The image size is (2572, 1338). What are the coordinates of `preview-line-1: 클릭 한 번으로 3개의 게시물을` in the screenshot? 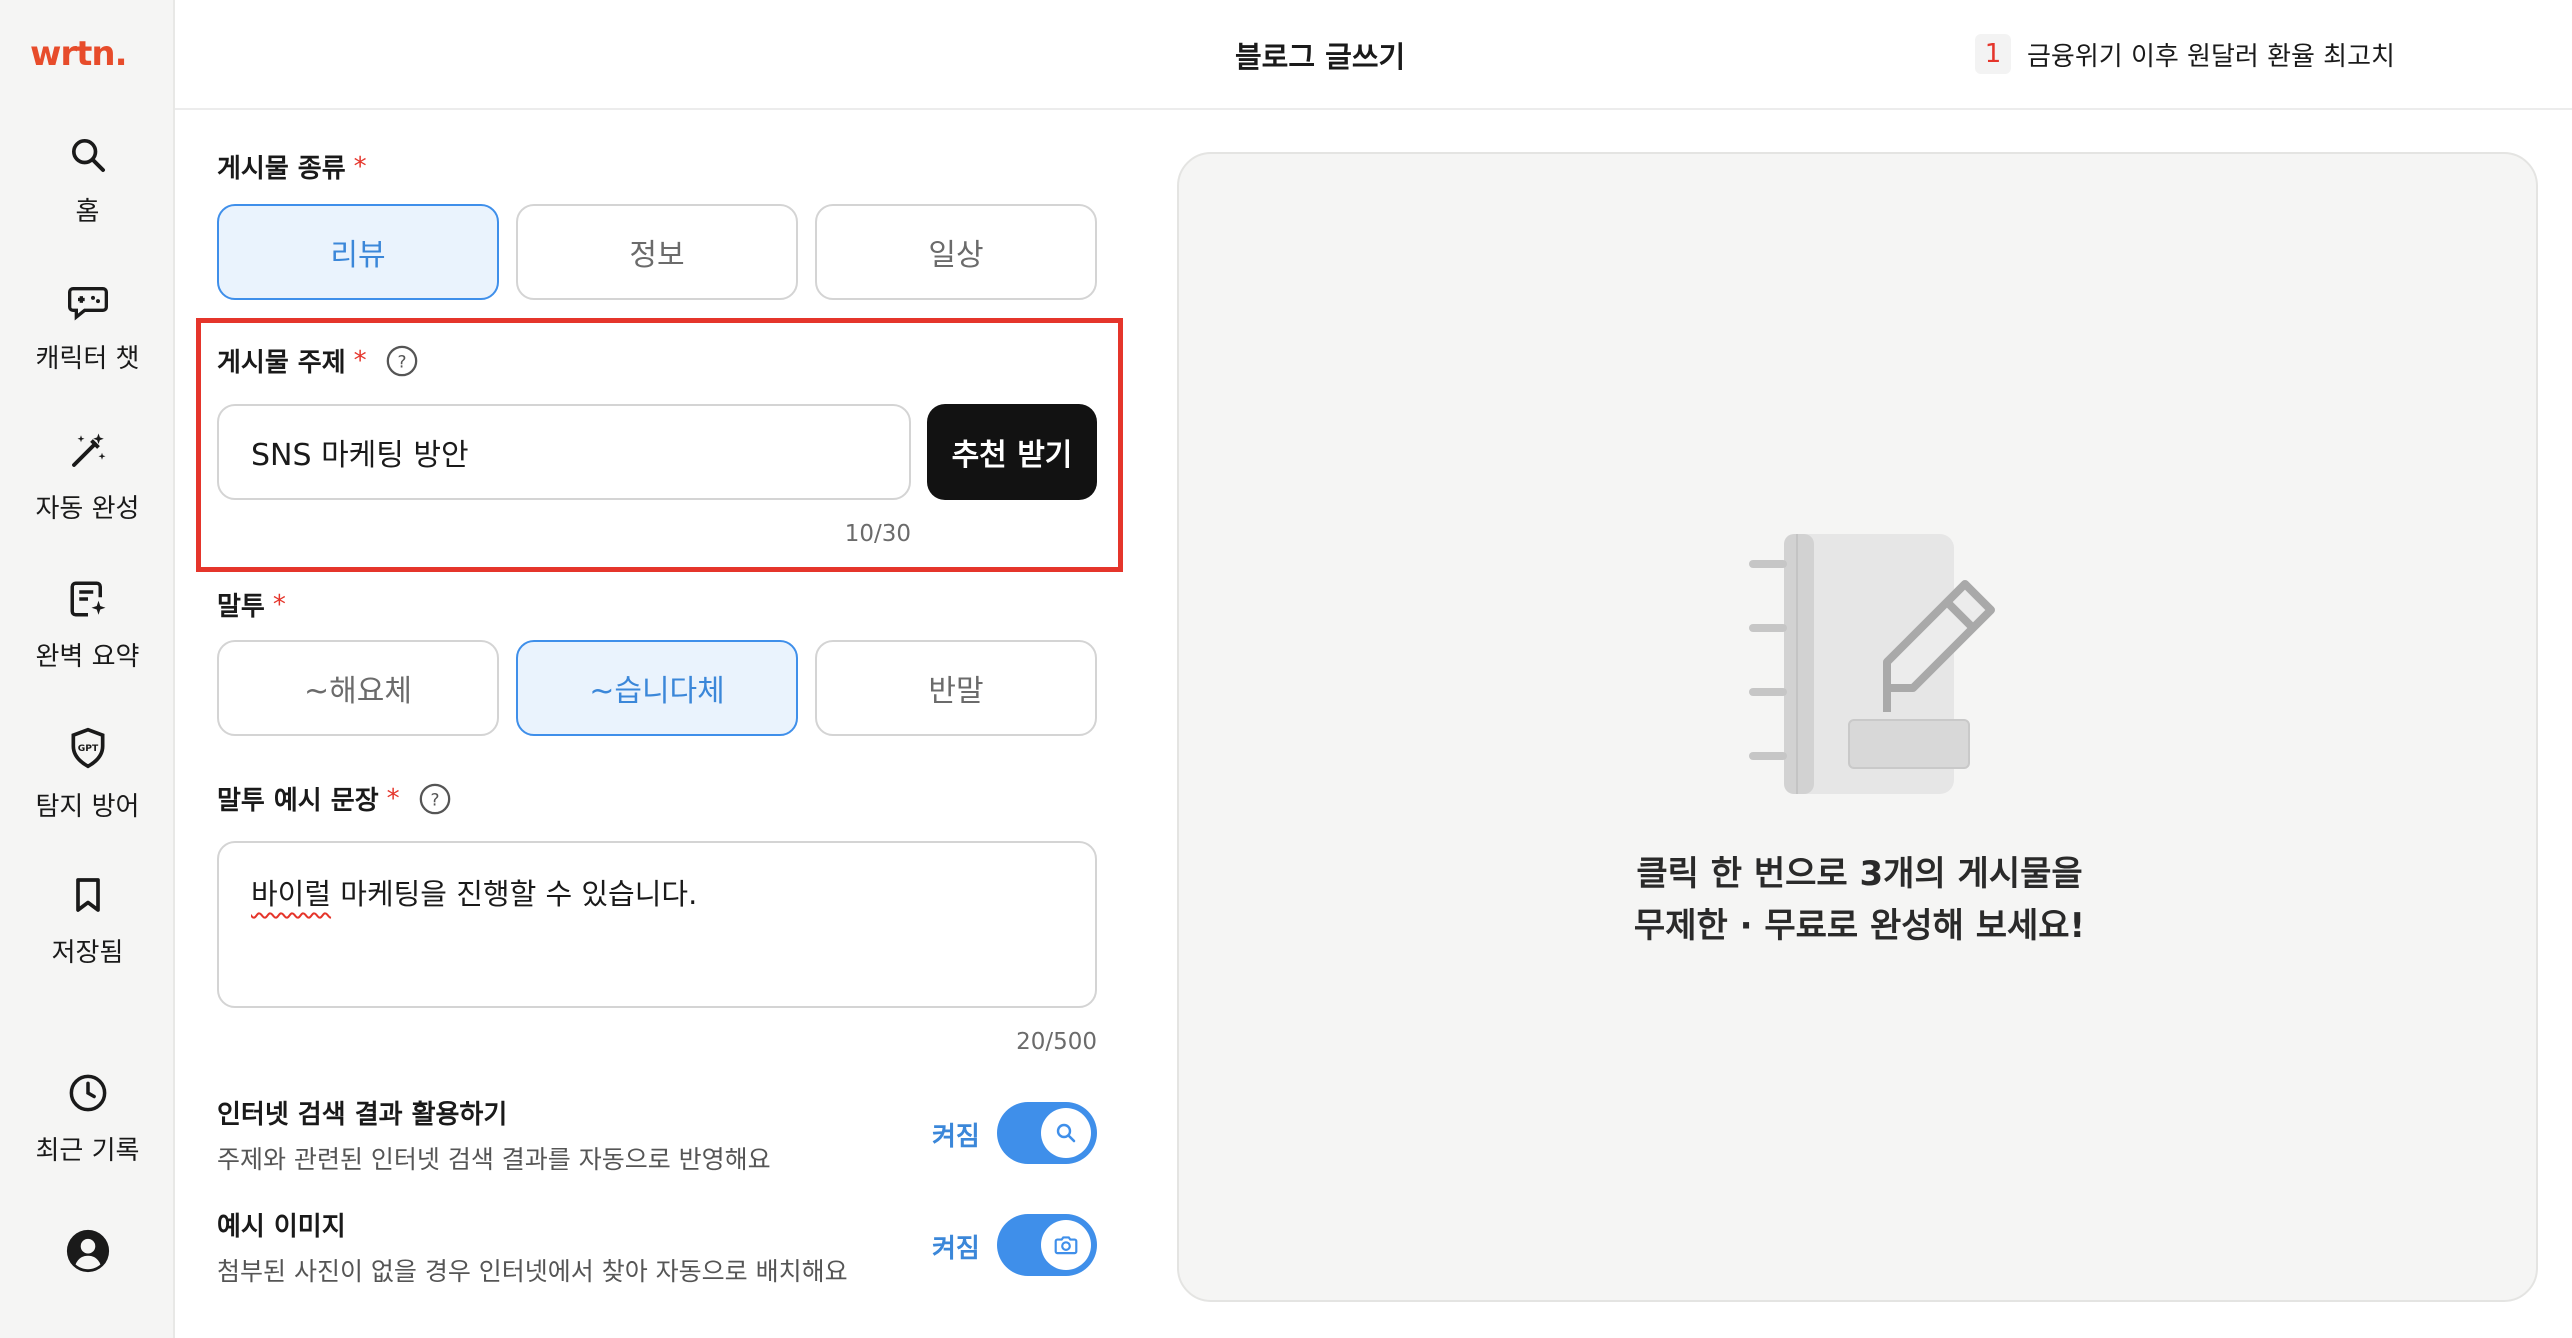 It's located at (1859, 874).